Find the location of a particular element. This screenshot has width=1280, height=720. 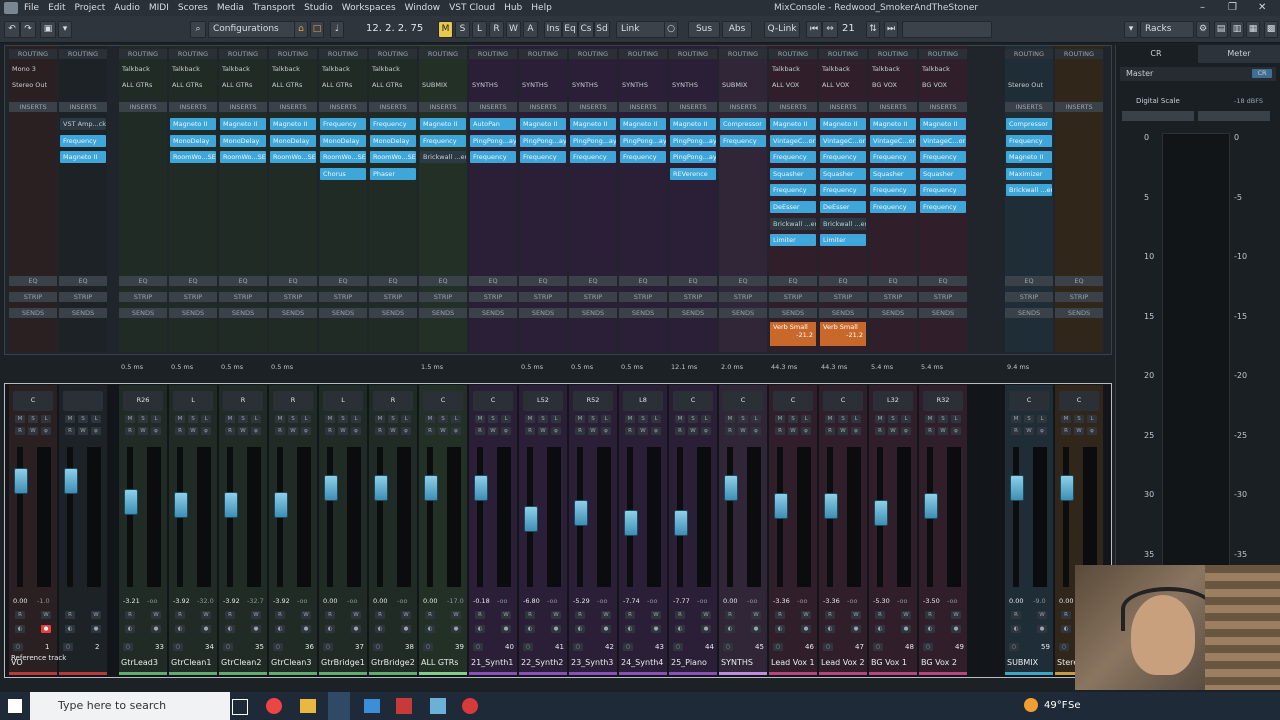

menu-hub: Hub is located at coordinates (513, 8).